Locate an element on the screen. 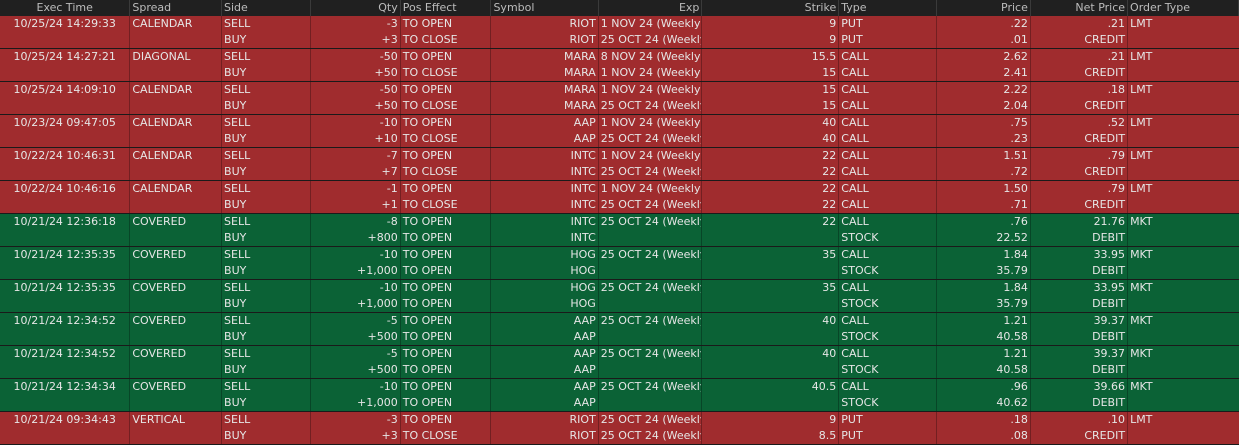  col-header-type: Type is located at coordinates (888, 8).